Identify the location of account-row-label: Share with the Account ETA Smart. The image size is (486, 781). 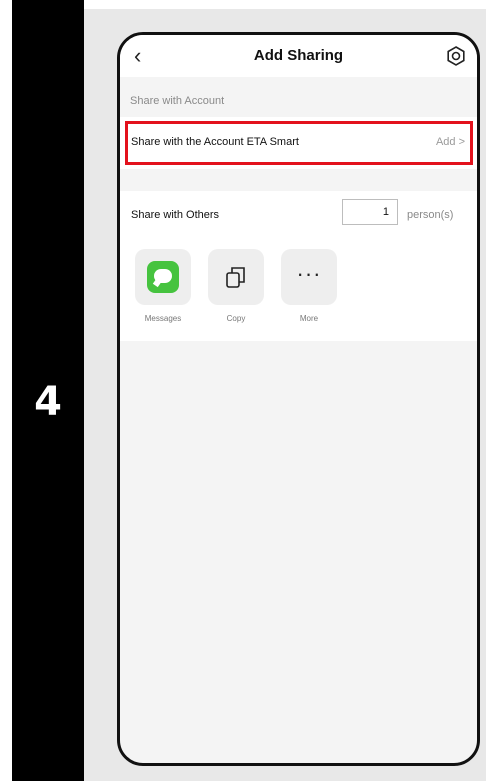
(215, 142).